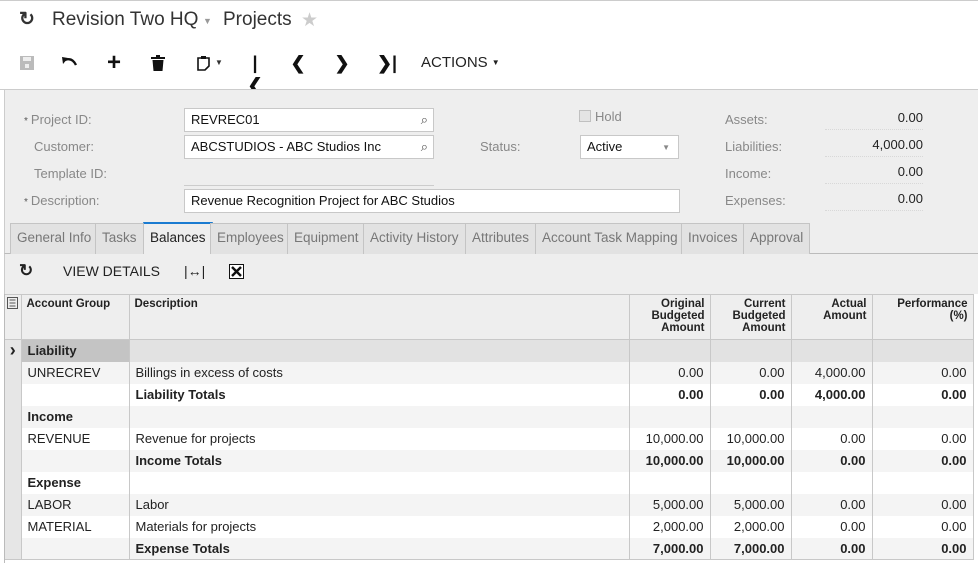 The height and width of the screenshot is (563, 978). Describe the element at coordinates (178, 238) in the screenshot. I see `tab-balances: Balances` at that location.